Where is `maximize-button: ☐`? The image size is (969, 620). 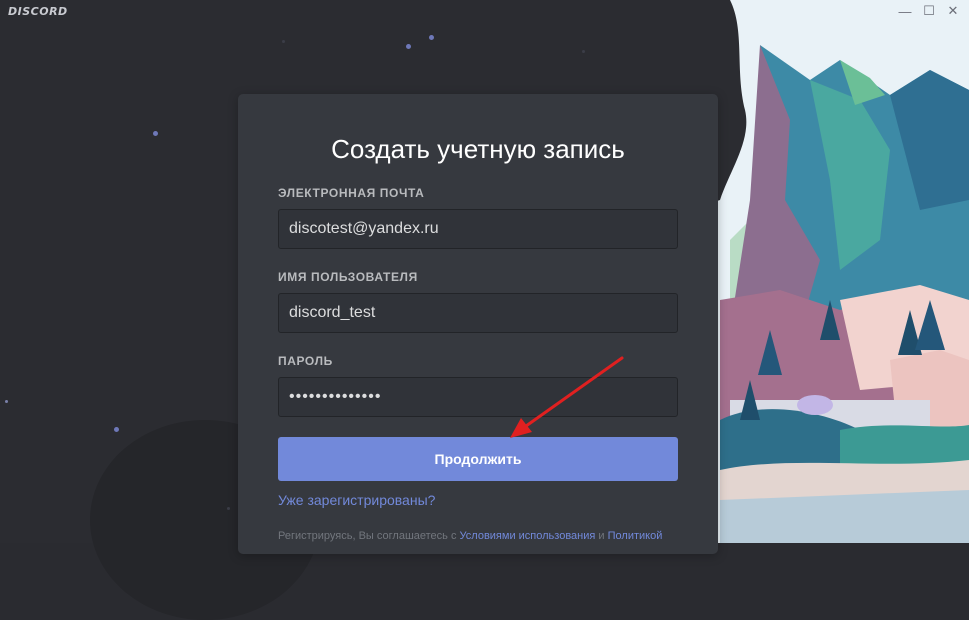 maximize-button: ☐ is located at coordinates (929, 11).